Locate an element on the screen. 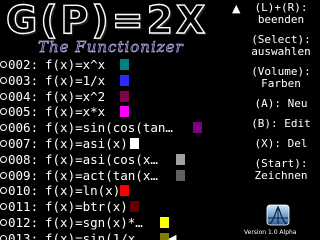  function-row: 007: f(x)=asi(x) is located at coordinates (116, 144).